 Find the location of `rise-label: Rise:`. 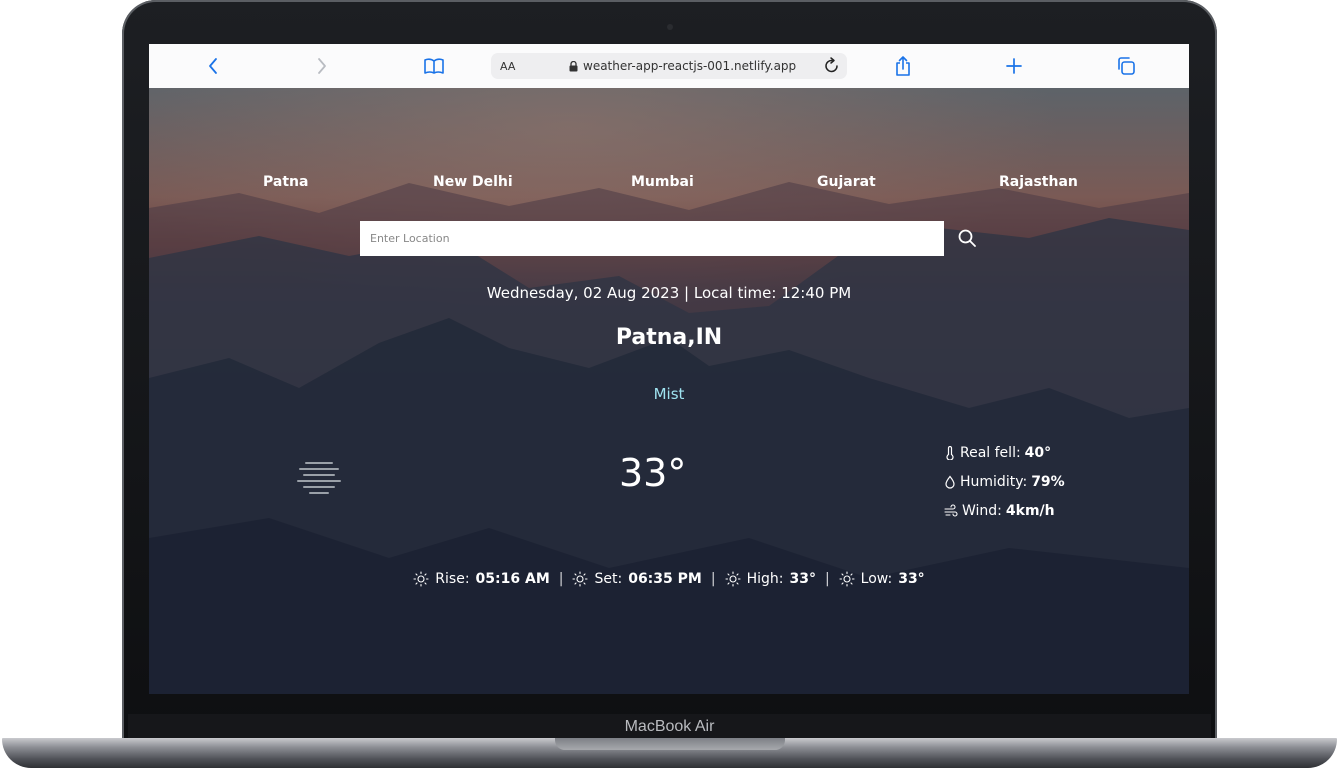

rise-label: Rise: is located at coordinates (452, 579).